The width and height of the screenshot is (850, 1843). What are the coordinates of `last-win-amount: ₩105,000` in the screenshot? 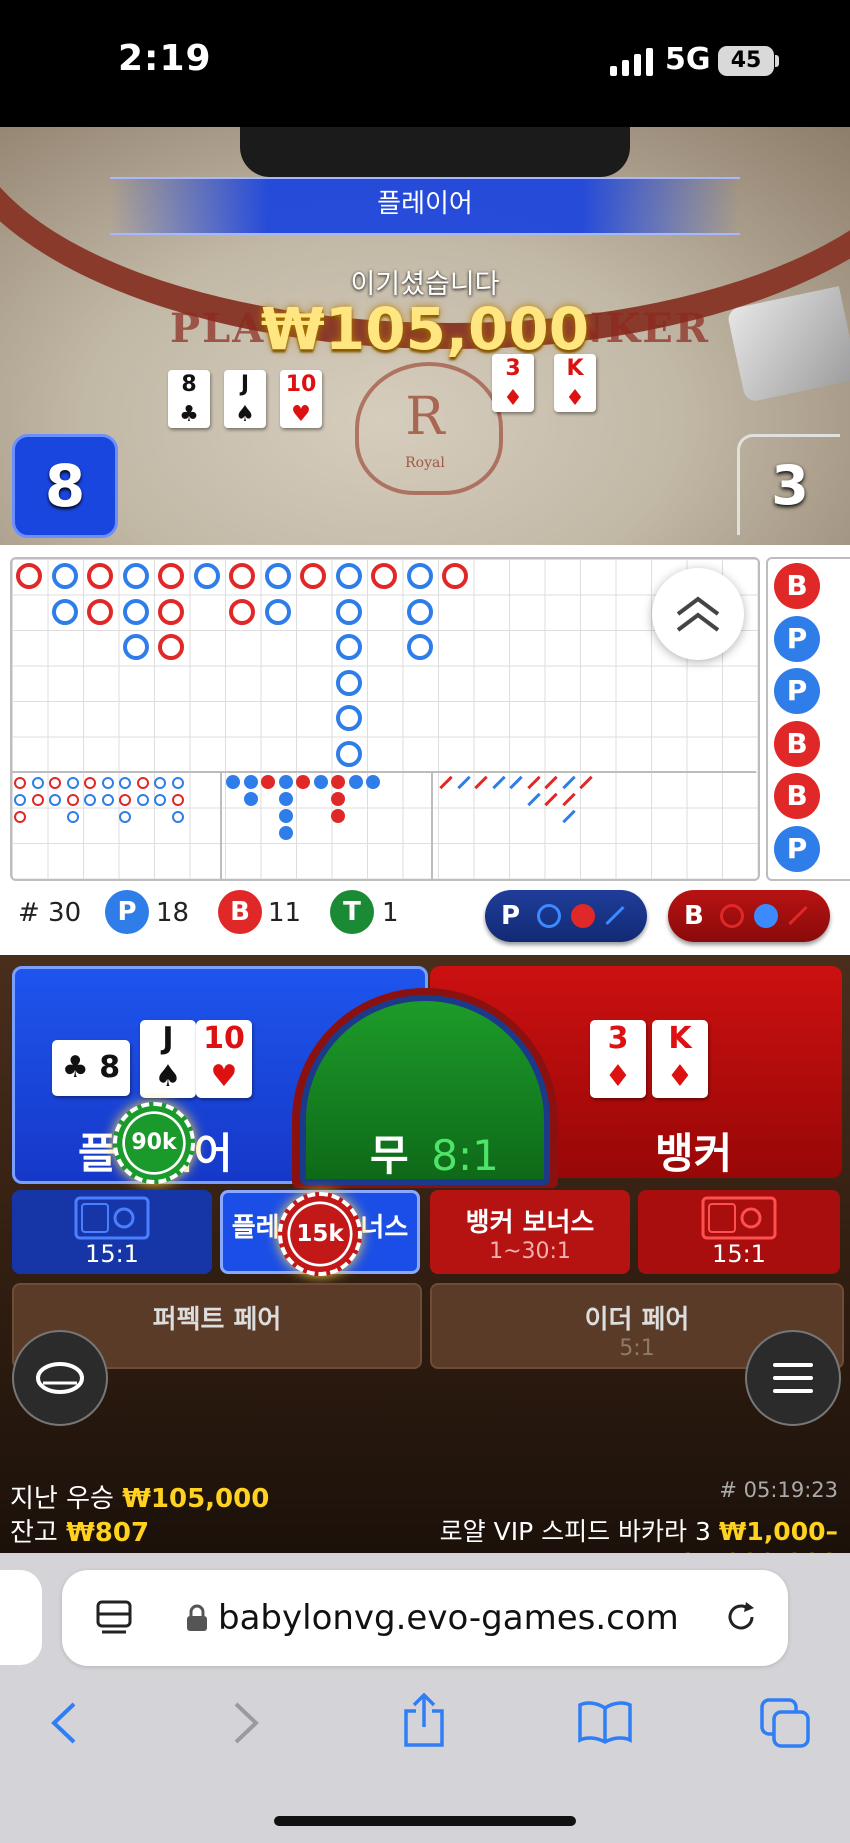 It's located at (196, 1499).